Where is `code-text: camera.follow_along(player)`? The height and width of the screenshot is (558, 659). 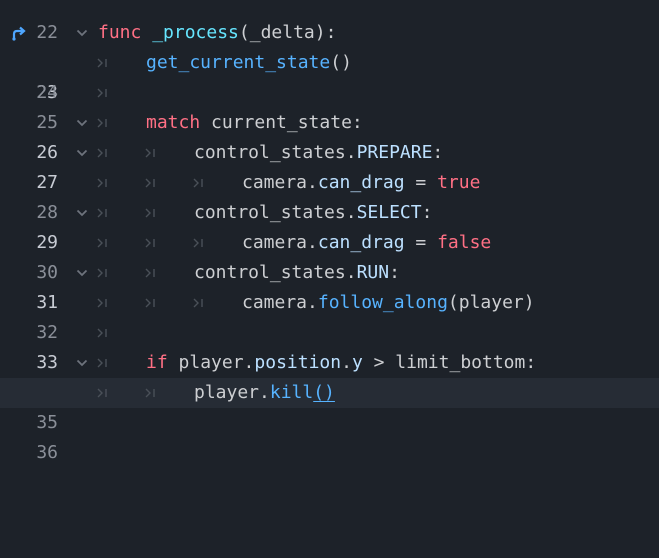
code-text: camera.follow_along(player) is located at coordinates (388, 302).